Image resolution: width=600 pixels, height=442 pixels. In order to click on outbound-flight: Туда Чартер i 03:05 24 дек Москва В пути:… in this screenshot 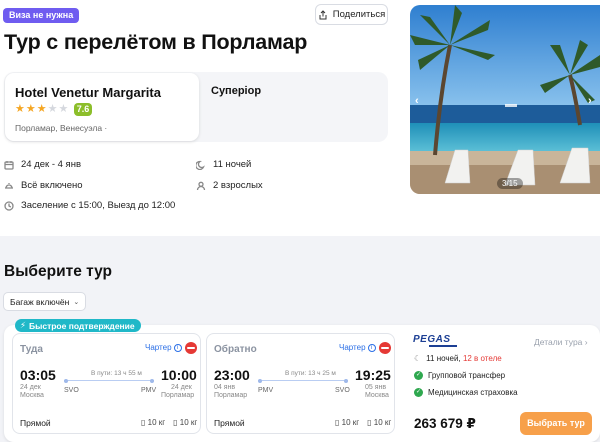, I will do `click(106, 383)`.